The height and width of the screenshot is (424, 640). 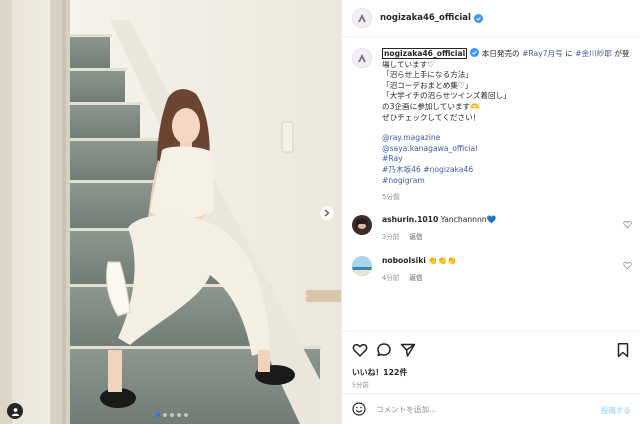 What do you see at coordinates (468, 219) in the screenshot?
I see `comment-text: Yanchannnn💙` at bounding box center [468, 219].